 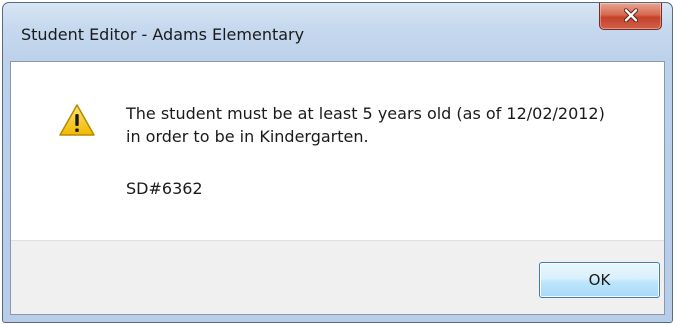 What do you see at coordinates (77, 120) in the screenshot?
I see `warning-icon` at bounding box center [77, 120].